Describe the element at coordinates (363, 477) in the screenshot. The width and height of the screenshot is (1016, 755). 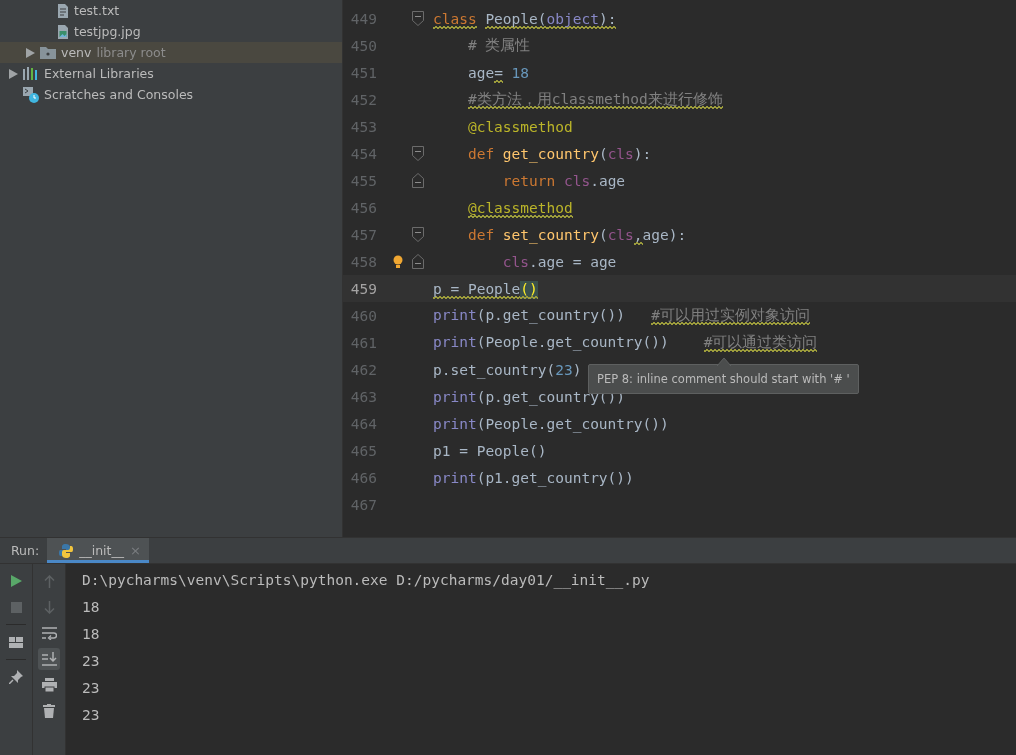
I see `line-number: 466` at that location.